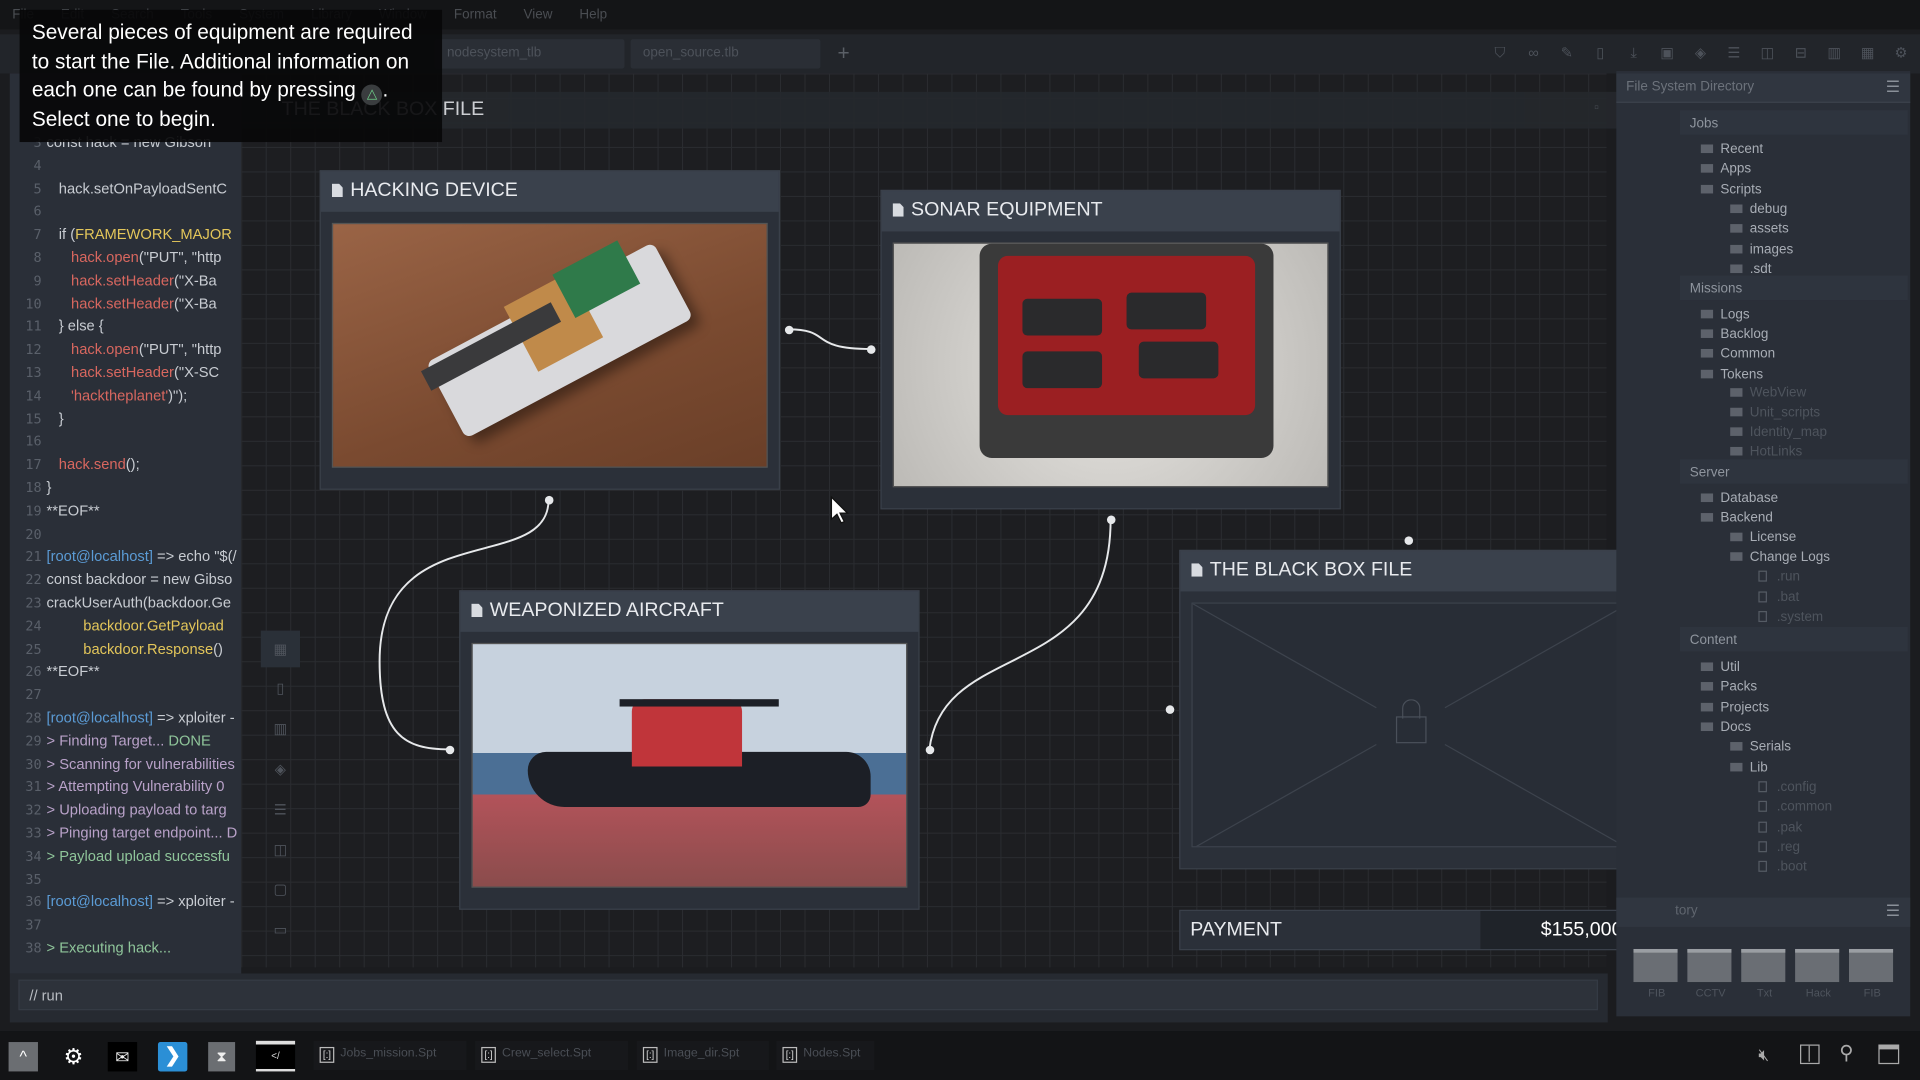 Image resolution: width=1920 pixels, height=1080 pixels. Describe the element at coordinates (1766, 451) in the screenshot. I see `tree-item: HotLinks` at that location.